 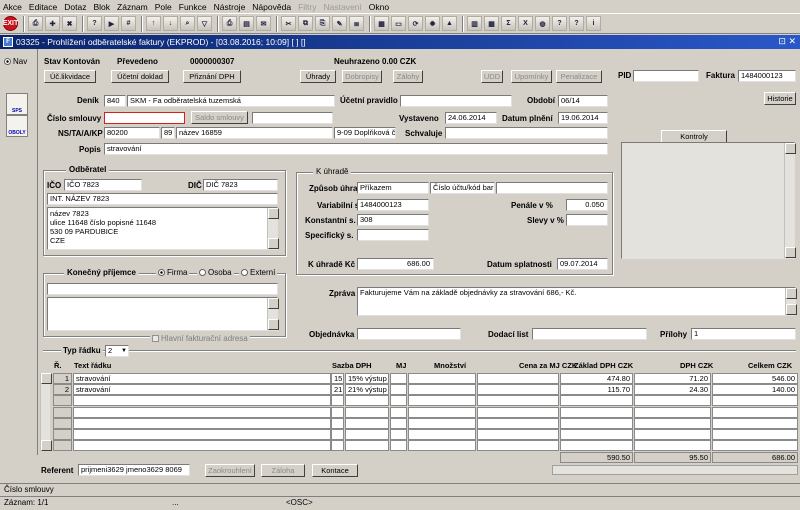 What do you see at coordinates (322, 23) in the screenshot?
I see `paste-icon: ⎘` at bounding box center [322, 23].